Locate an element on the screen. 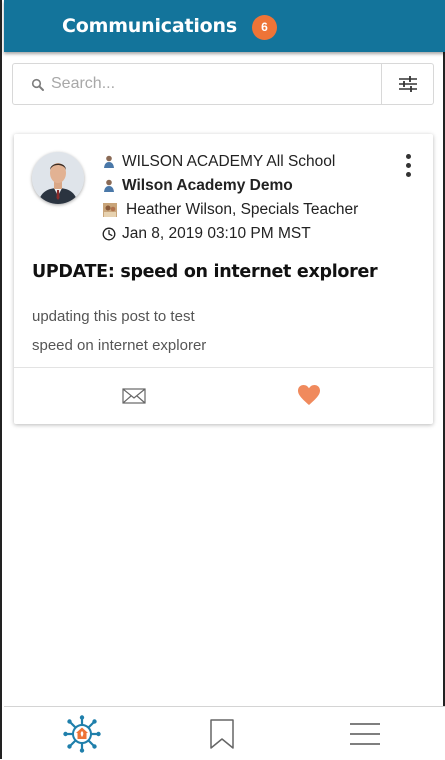  nav-home is located at coordinates (82, 733).